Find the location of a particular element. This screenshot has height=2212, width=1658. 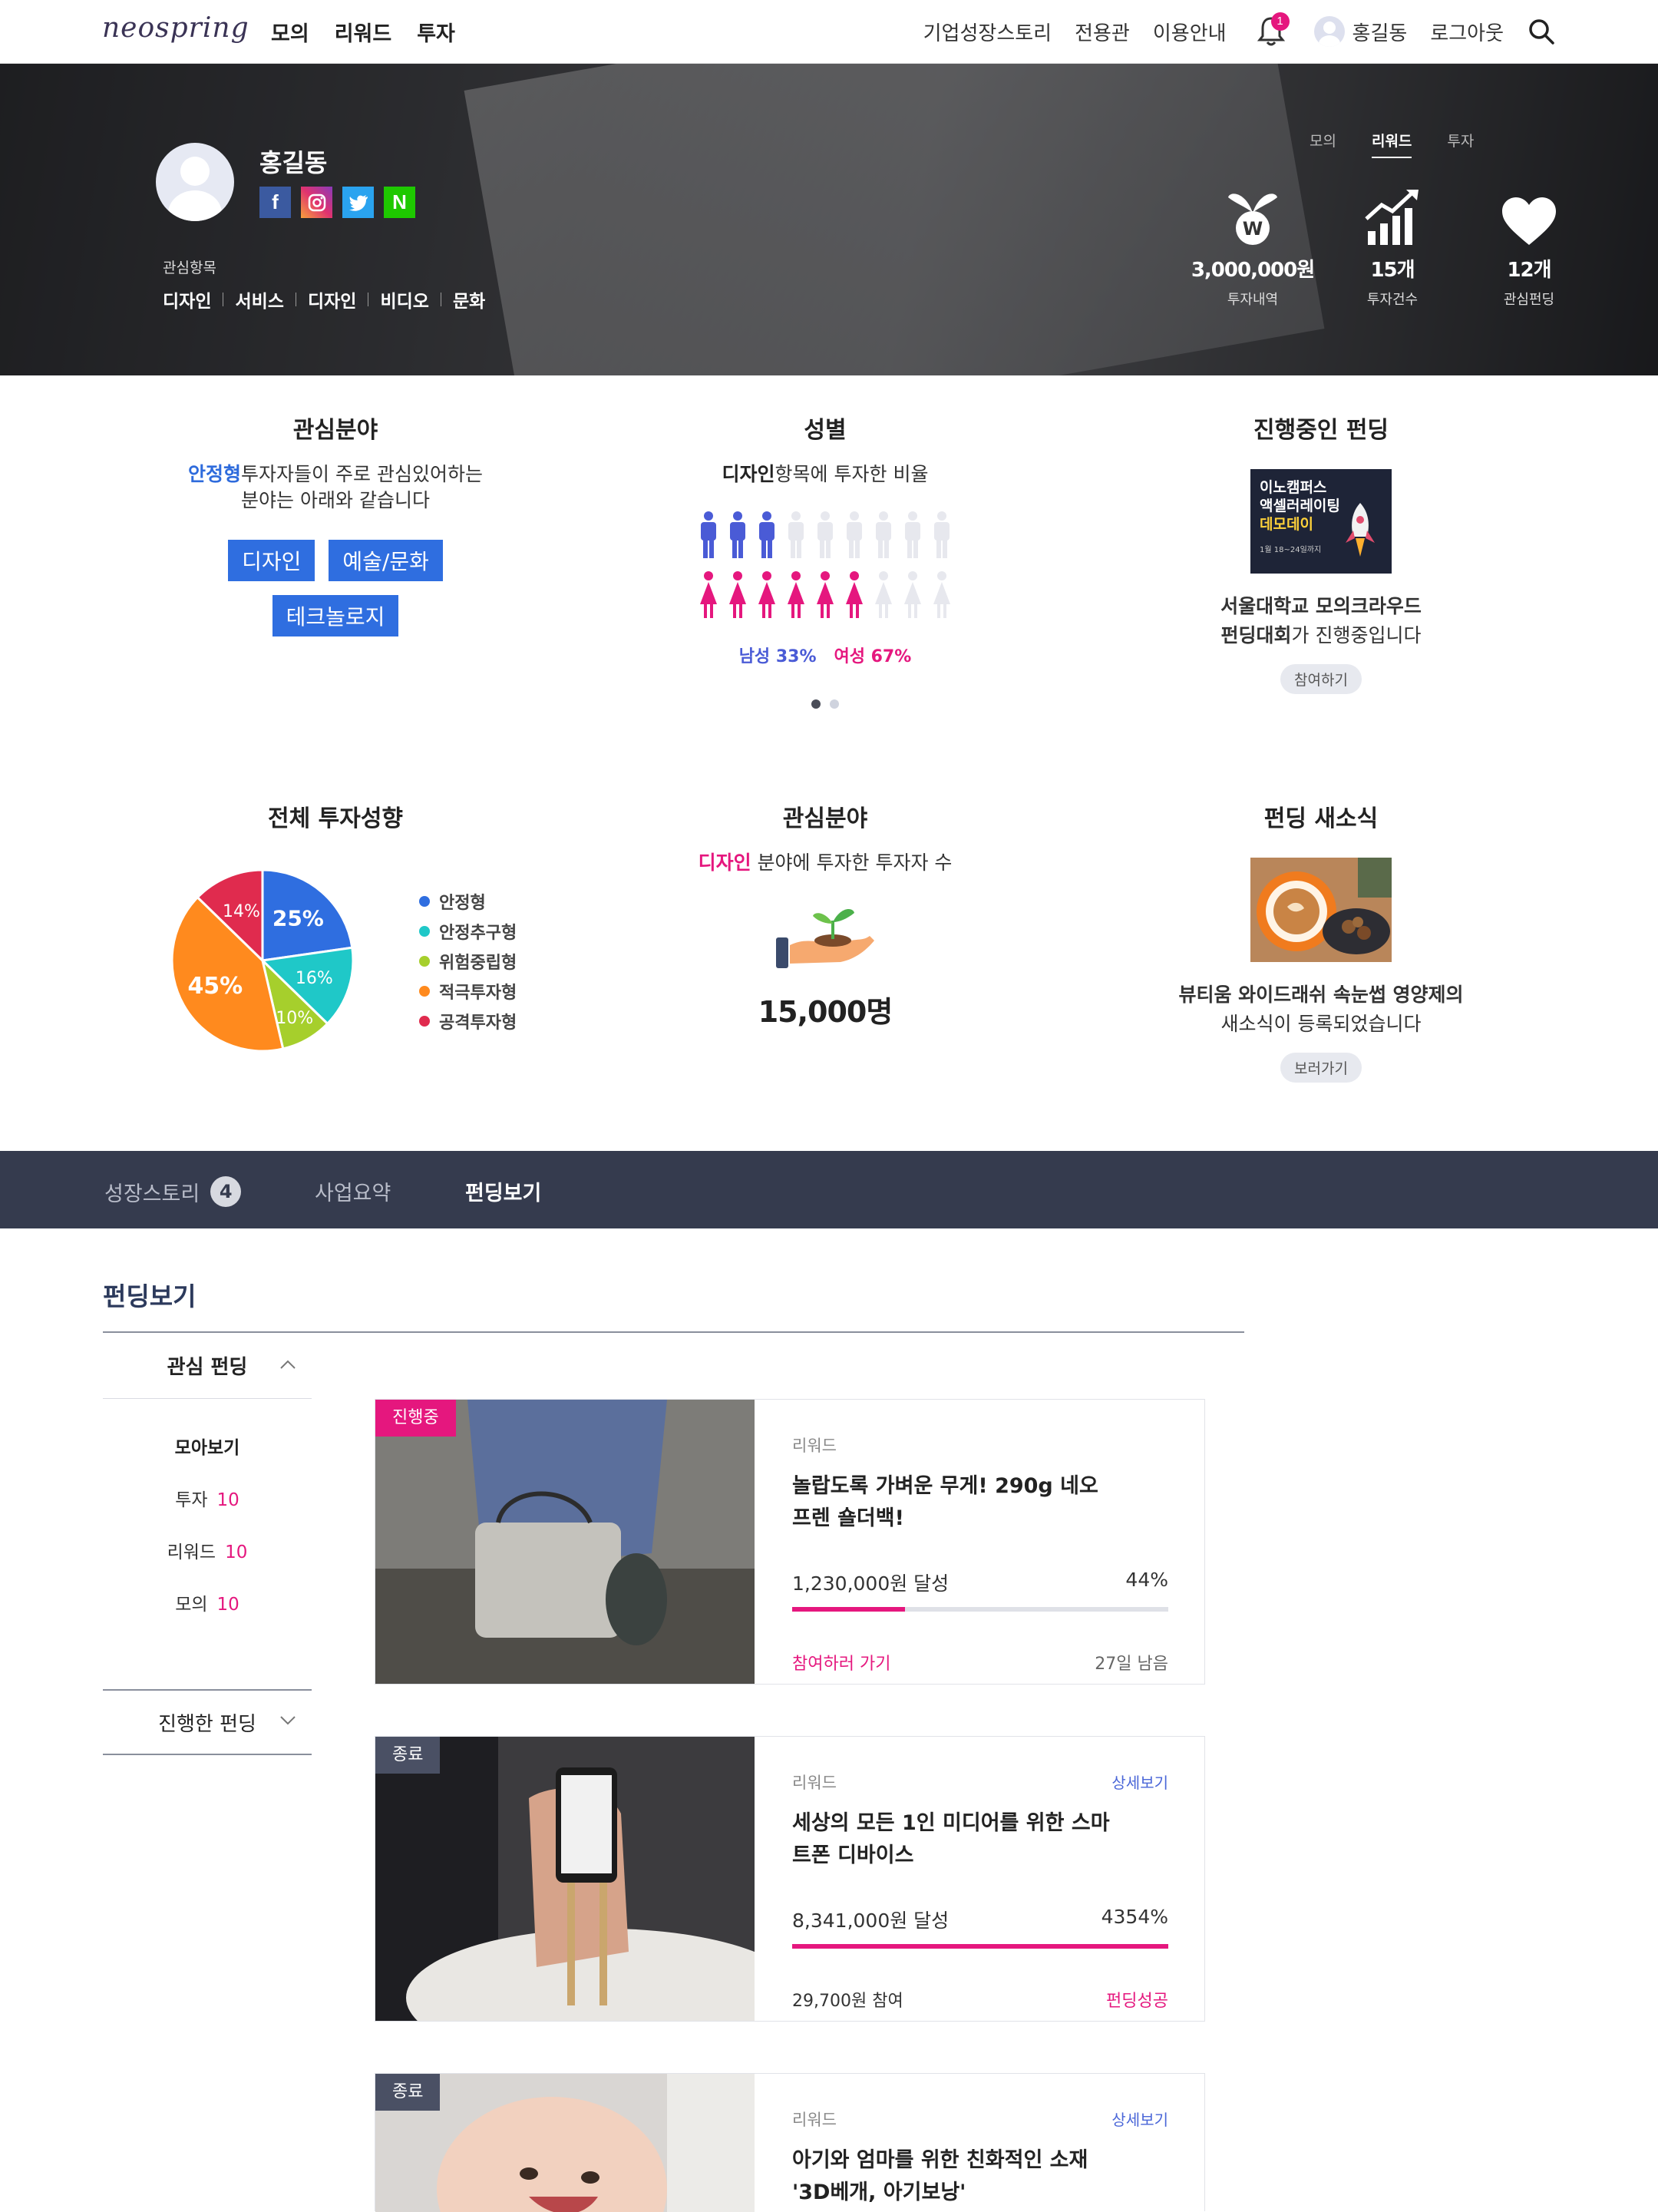

search-icon is located at coordinates (1541, 31).